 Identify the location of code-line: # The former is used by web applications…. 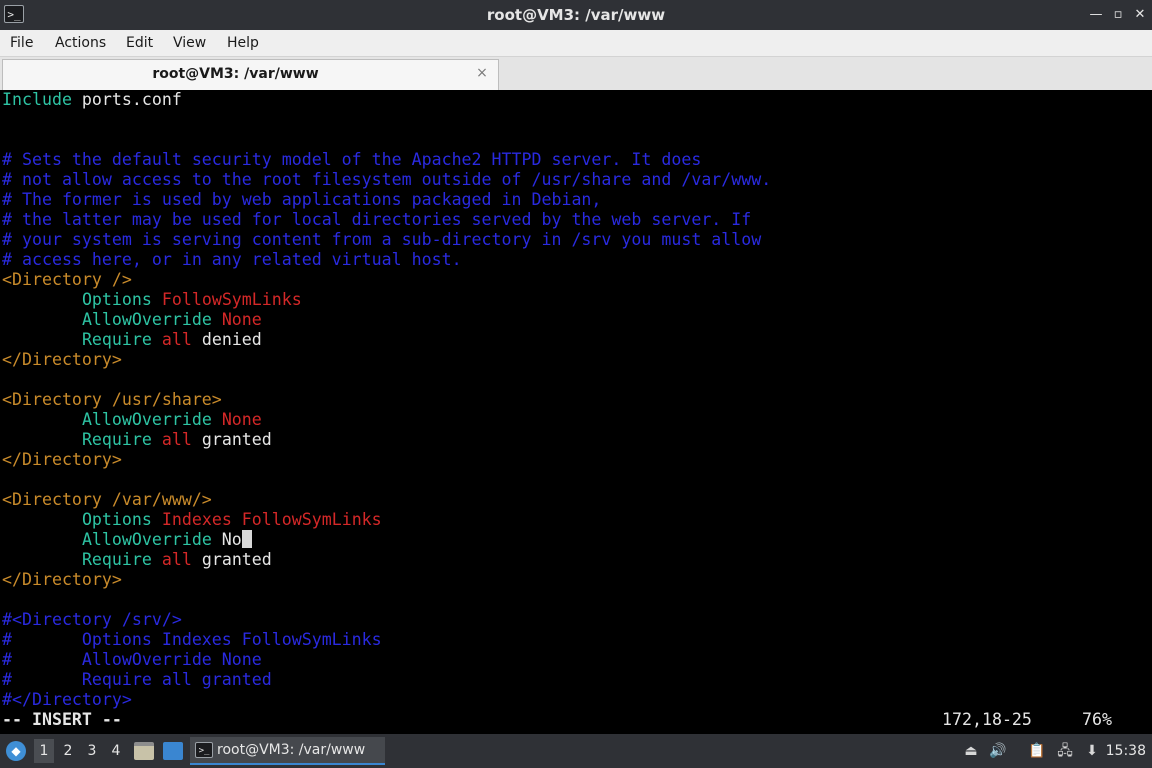
(301, 200).